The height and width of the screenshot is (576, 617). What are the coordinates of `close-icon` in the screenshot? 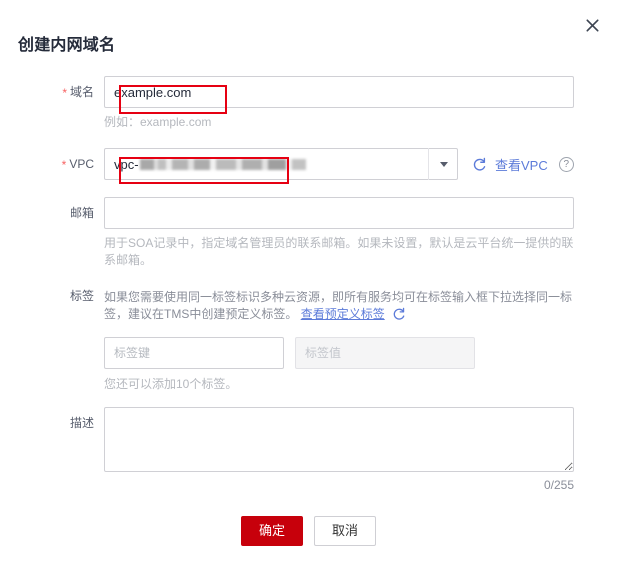 It's located at (592, 25).